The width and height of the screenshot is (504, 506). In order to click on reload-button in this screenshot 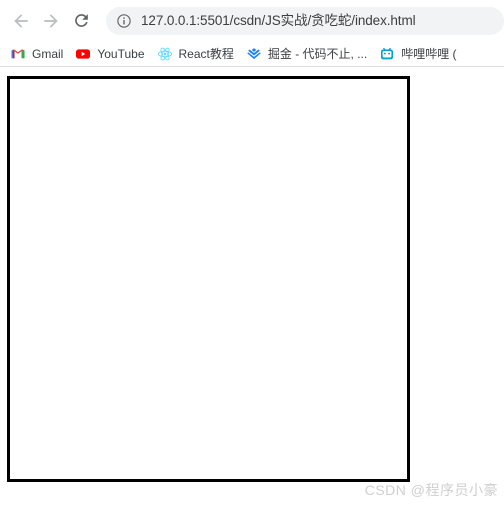, I will do `click(81, 21)`.